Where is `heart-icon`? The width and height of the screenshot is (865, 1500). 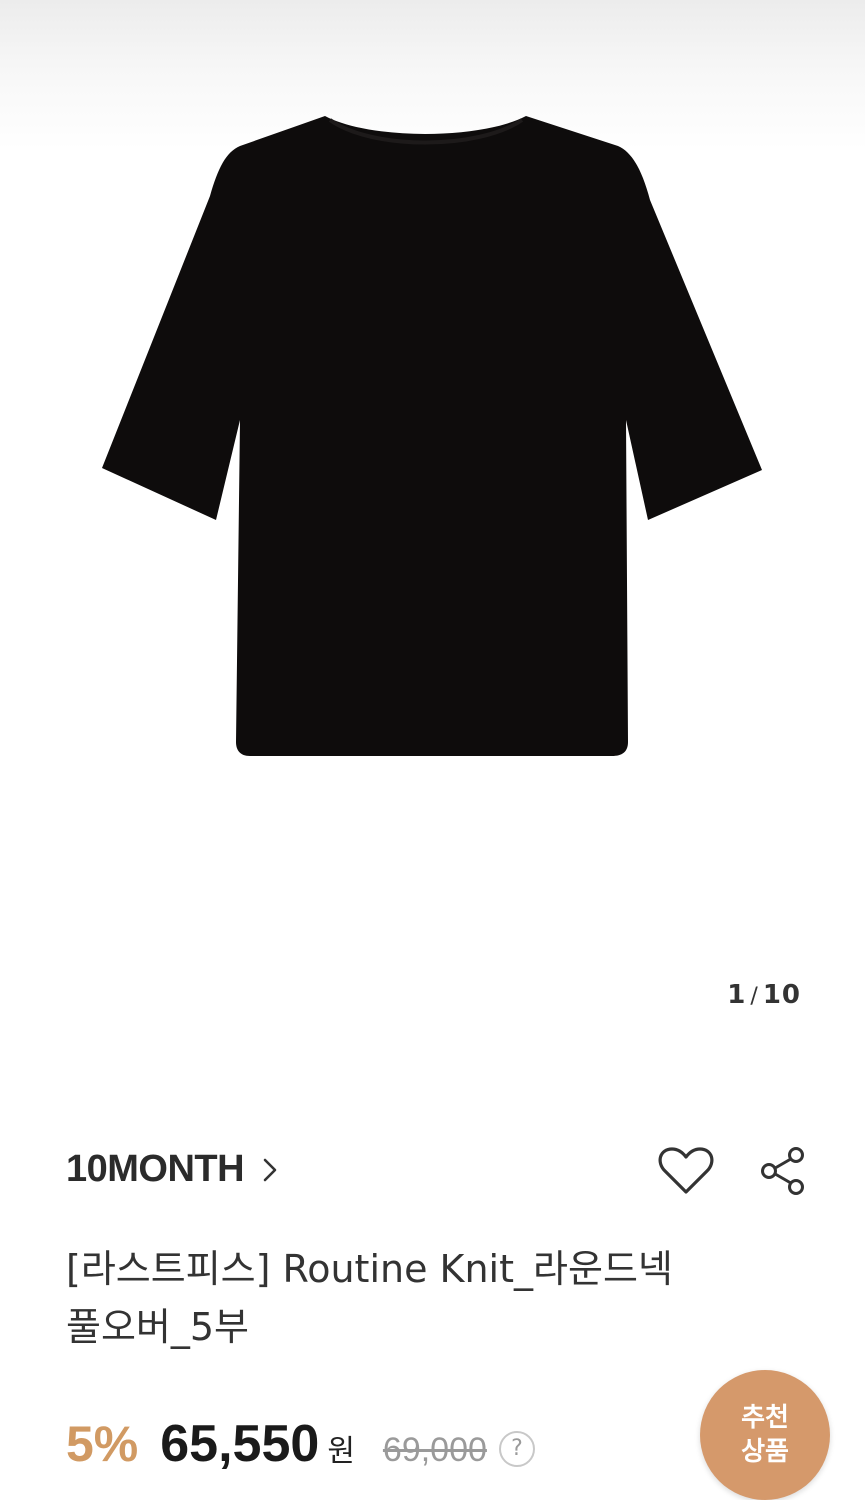 heart-icon is located at coordinates (686, 1170).